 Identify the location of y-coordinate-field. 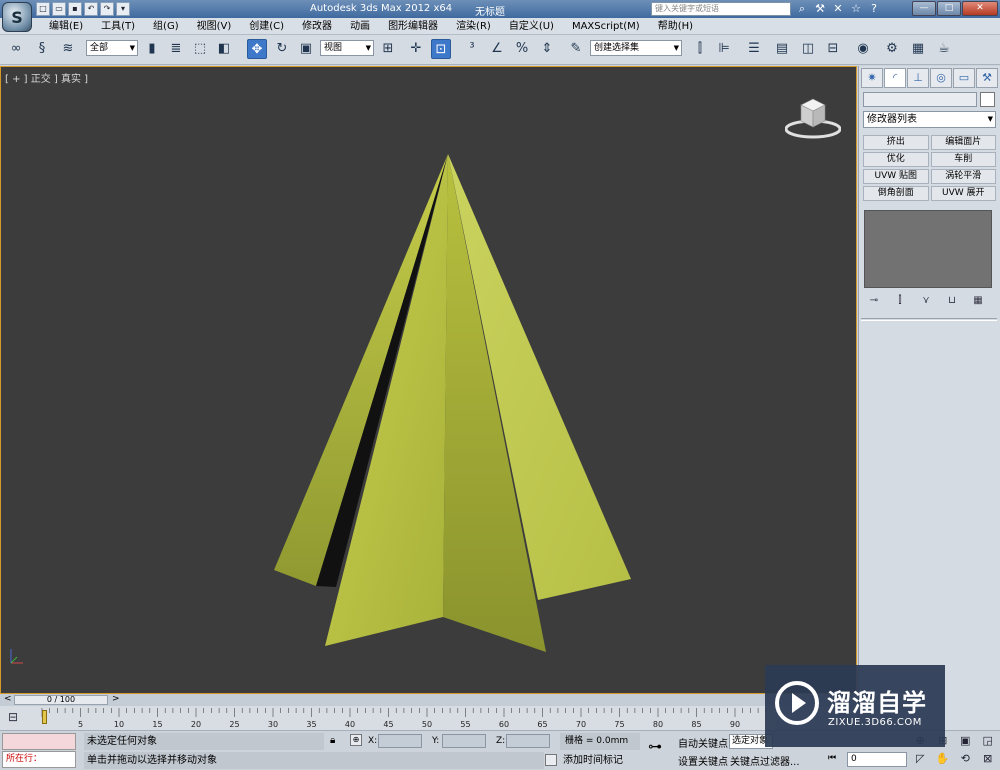
(464, 741).